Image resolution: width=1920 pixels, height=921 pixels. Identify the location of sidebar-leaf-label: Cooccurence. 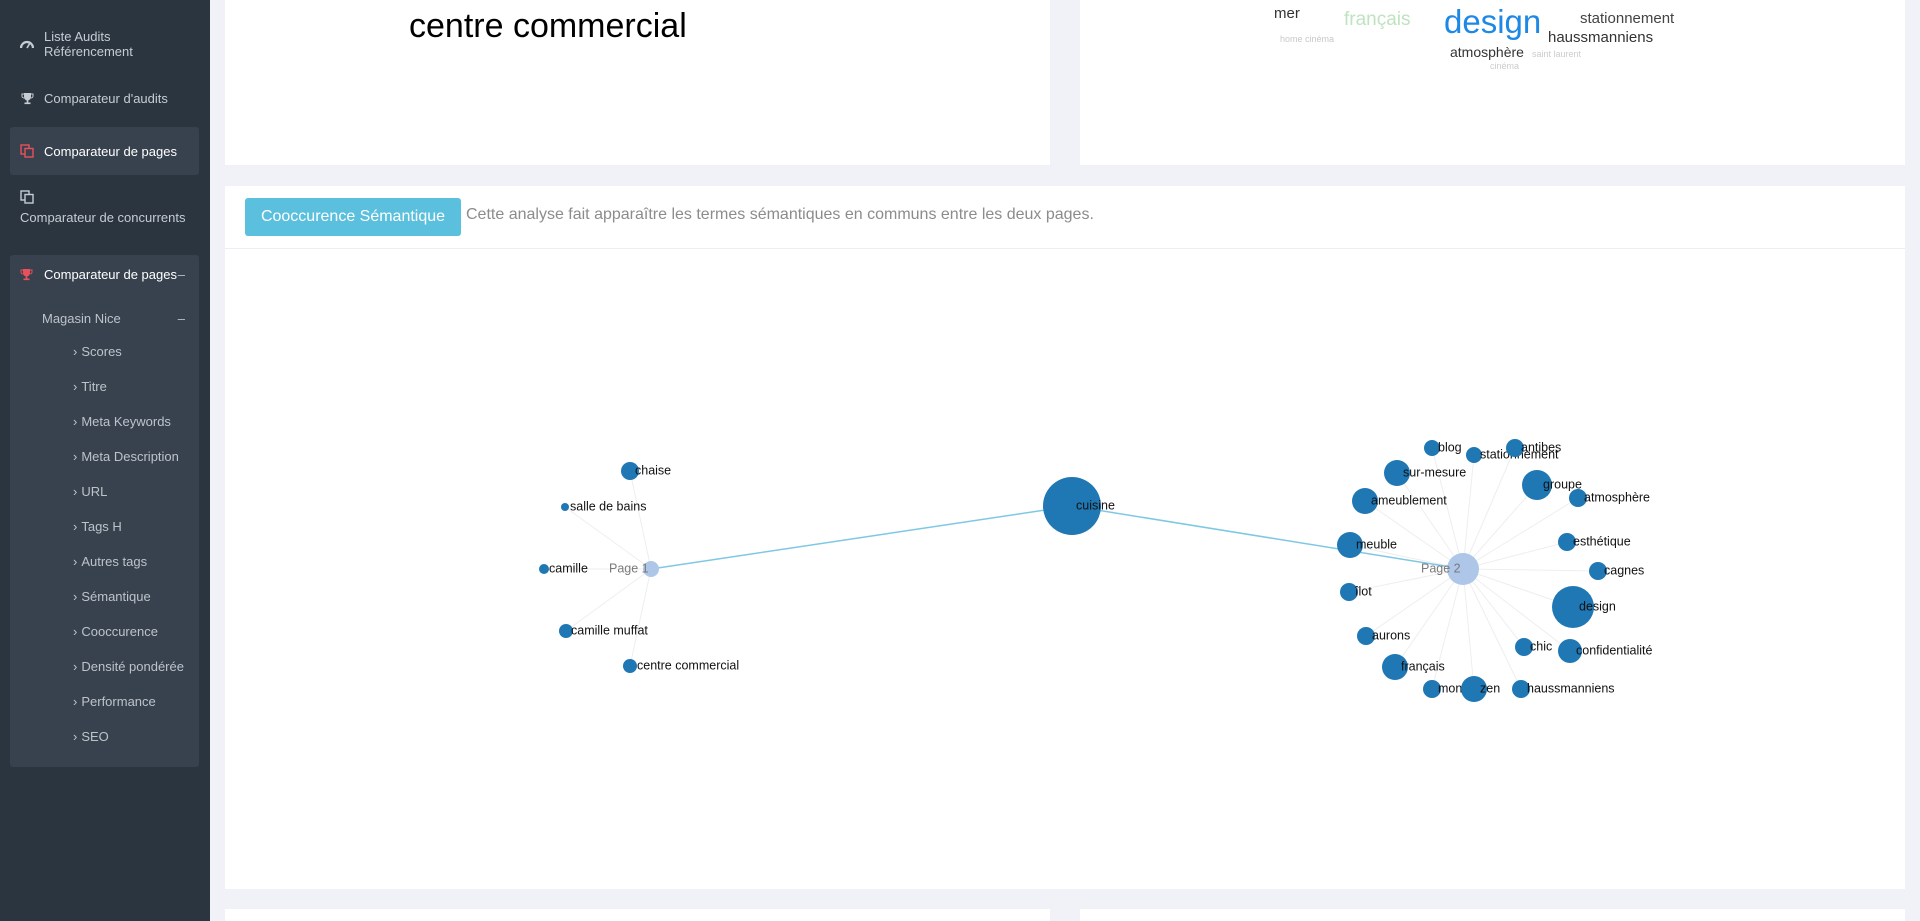
(119, 631).